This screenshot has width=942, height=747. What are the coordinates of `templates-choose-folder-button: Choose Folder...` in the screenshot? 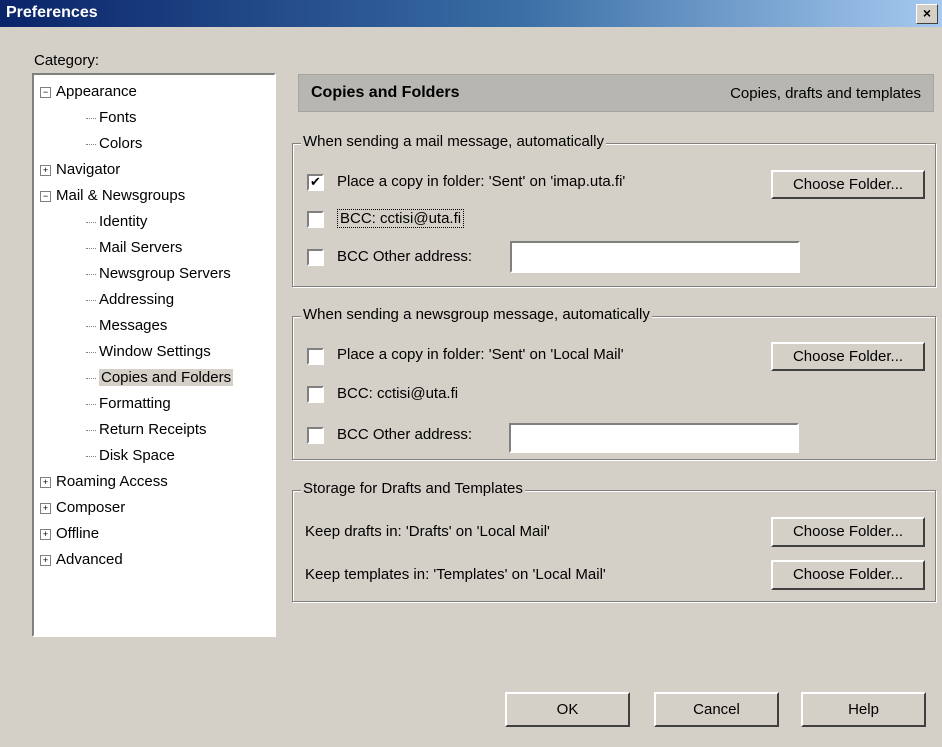 It's located at (848, 575).